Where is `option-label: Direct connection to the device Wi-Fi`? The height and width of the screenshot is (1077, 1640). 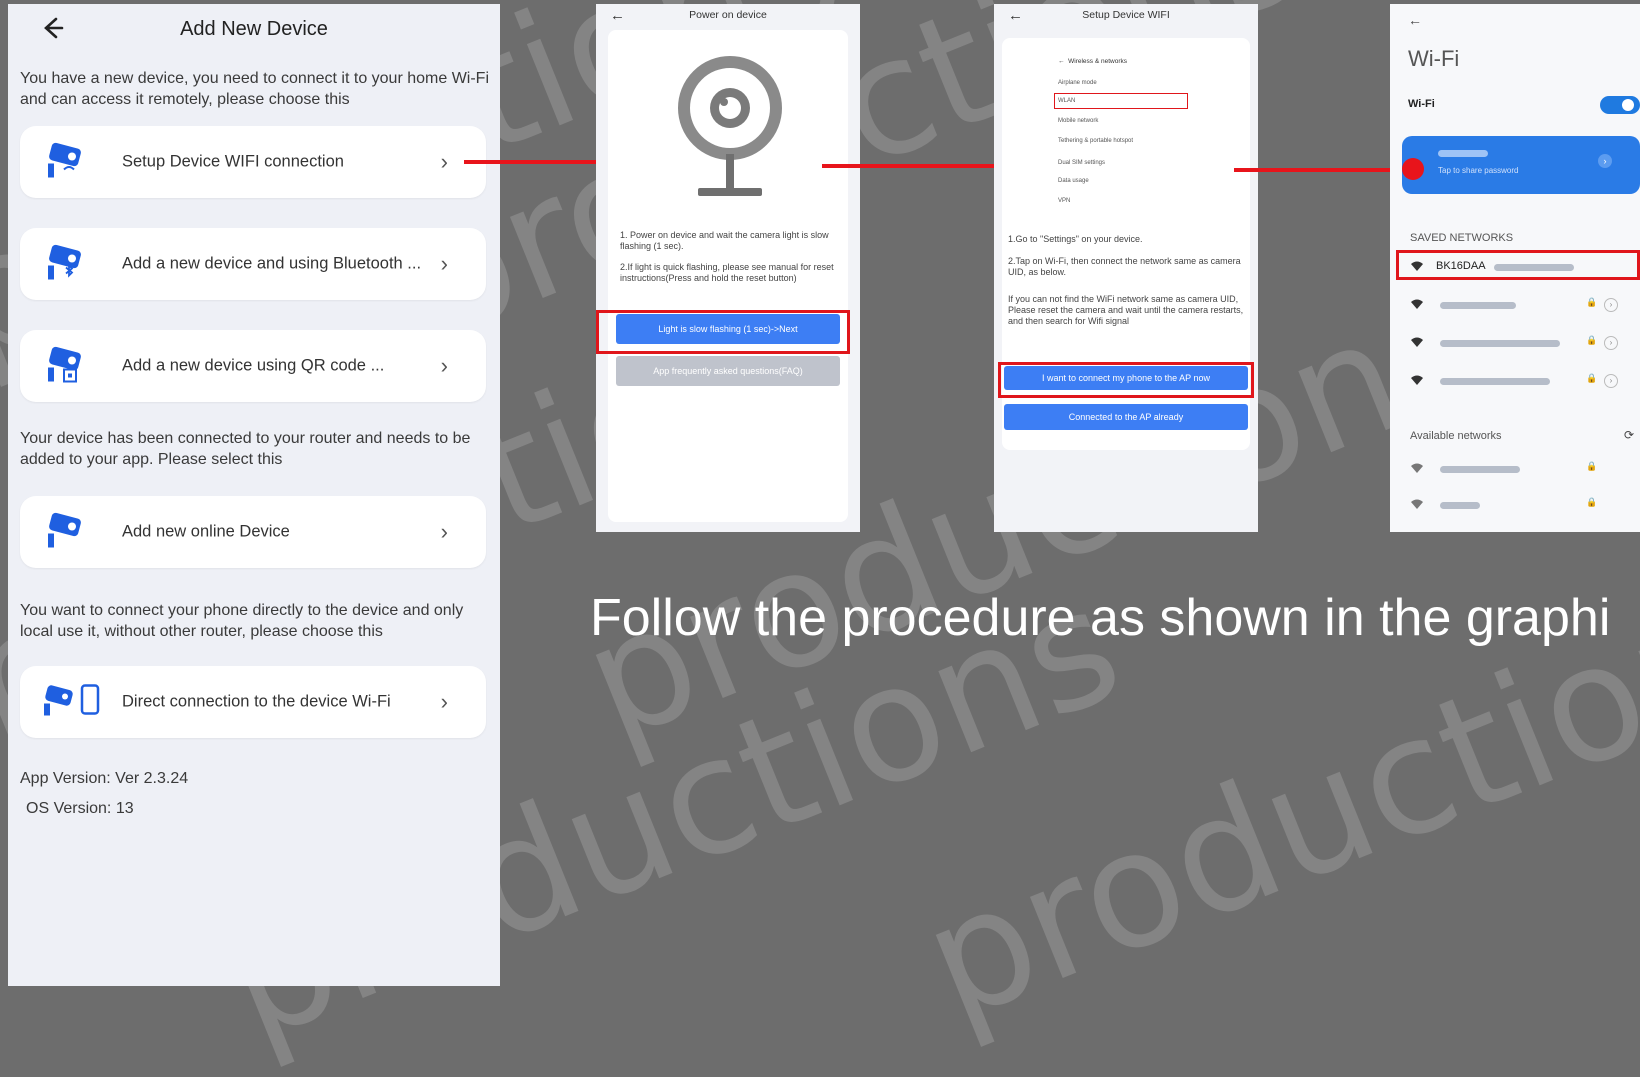
option-label: Direct connection to the device Wi-Fi is located at coordinates (256, 701).